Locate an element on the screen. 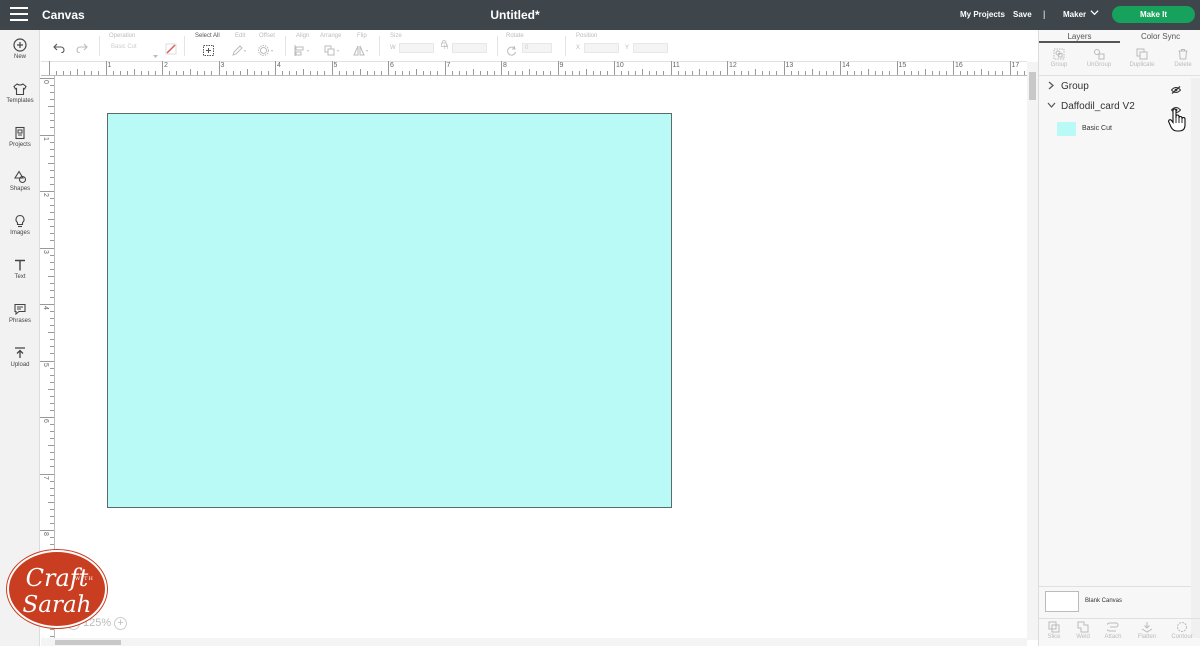 The width and height of the screenshot is (1200, 646). sidebar-item-phrases: Phrases is located at coordinates (20, 321).